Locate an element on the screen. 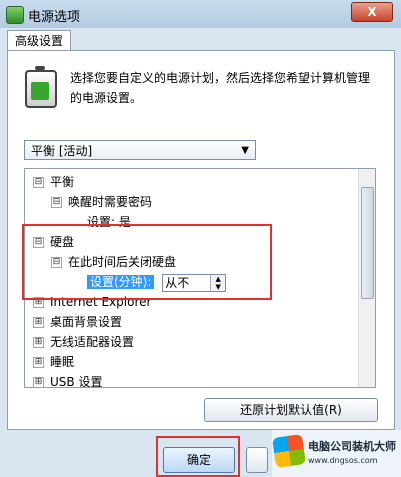  watermark-title: 电脑公司装机大师 is located at coordinates (352, 446).